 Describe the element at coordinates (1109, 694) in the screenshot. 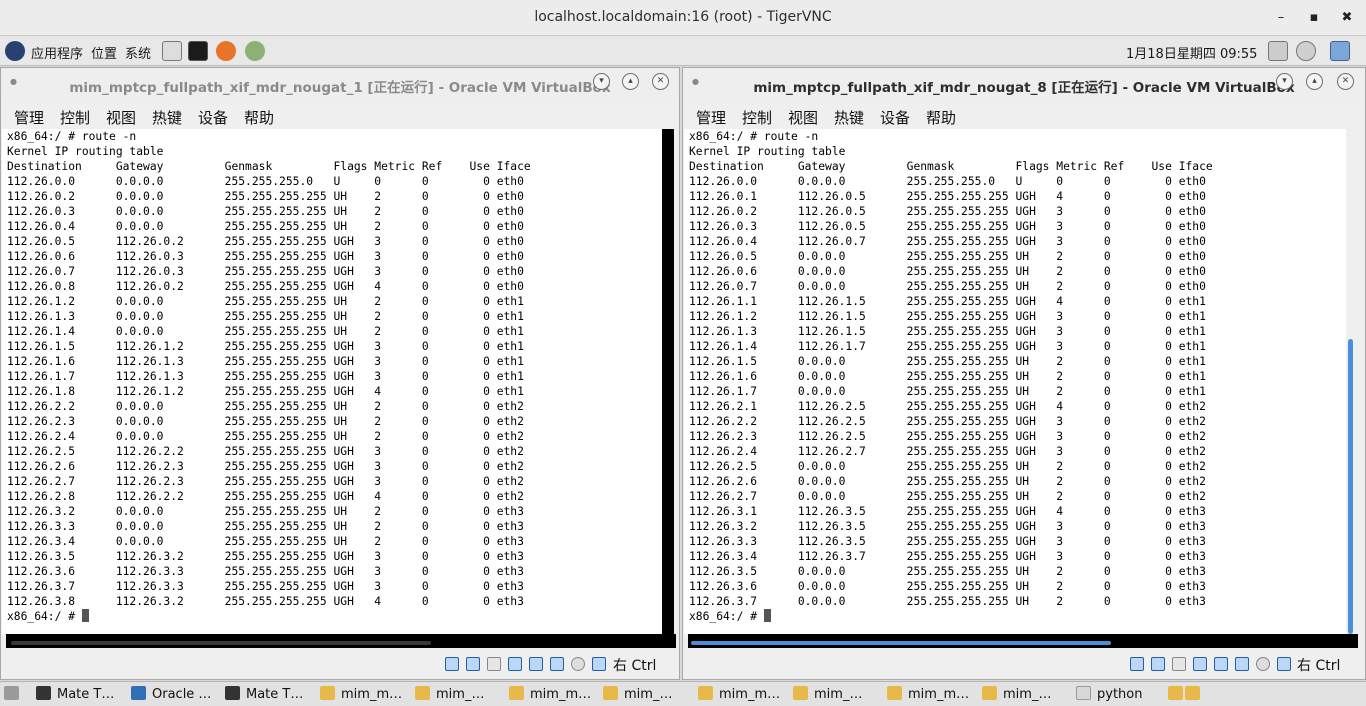

I see `taskbar-item: python` at that location.